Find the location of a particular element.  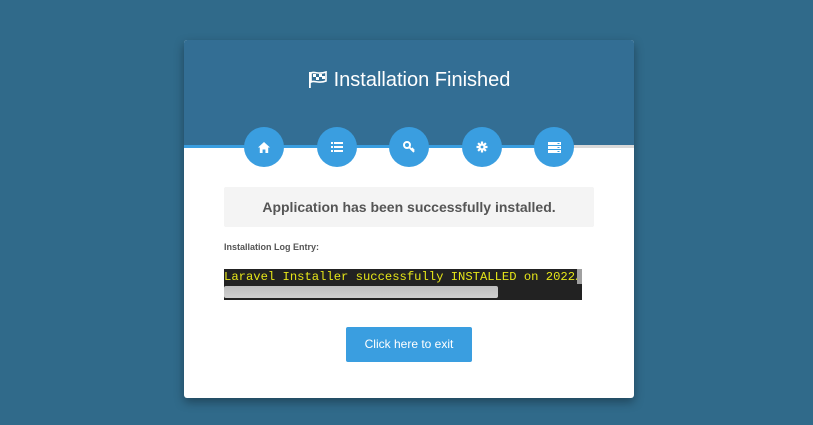

step-environment is located at coordinates (482, 147).